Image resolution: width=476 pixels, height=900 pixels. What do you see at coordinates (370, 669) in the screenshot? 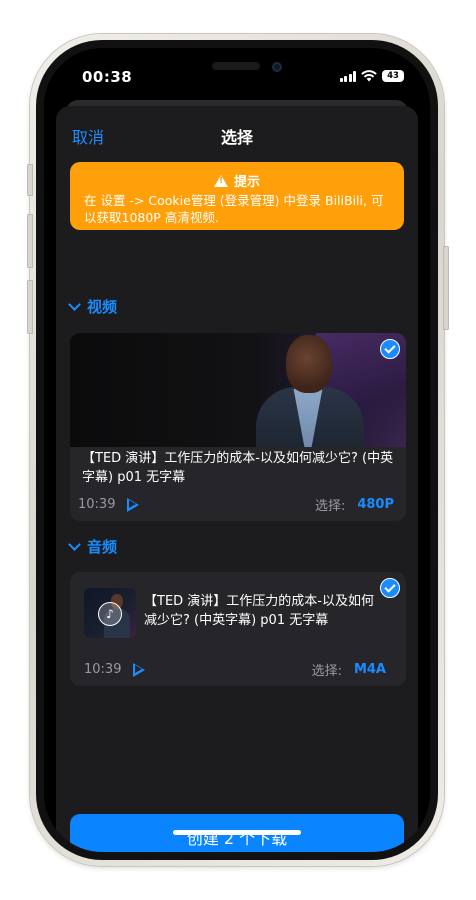
I see `audio-format-selector: M4A` at bounding box center [370, 669].